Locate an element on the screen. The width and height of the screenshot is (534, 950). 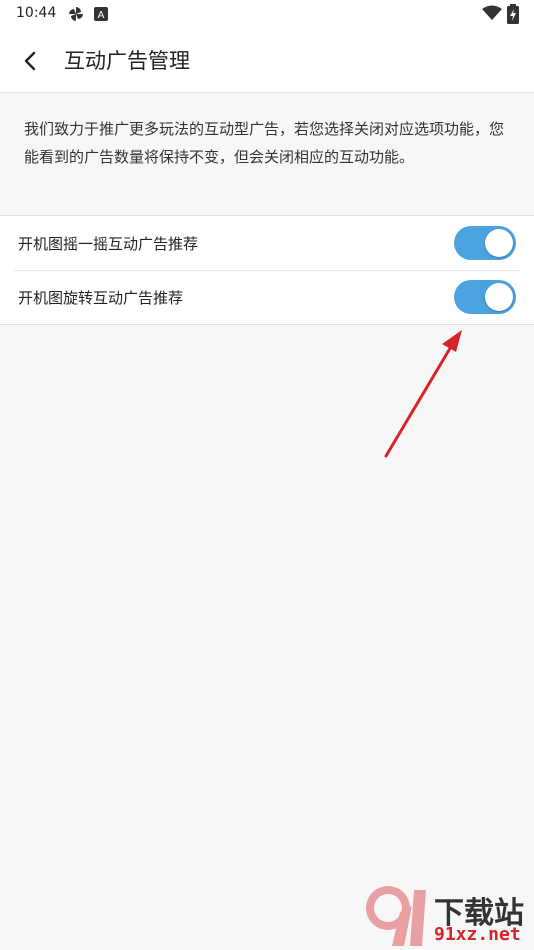
pinwheel-icon is located at coordinates (76, 16).